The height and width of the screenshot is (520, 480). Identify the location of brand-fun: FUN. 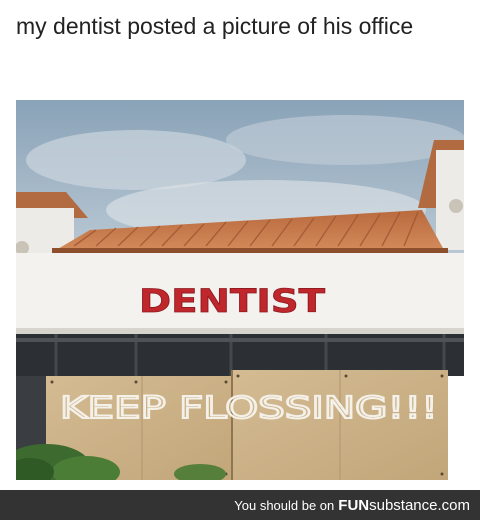
(354, 505).